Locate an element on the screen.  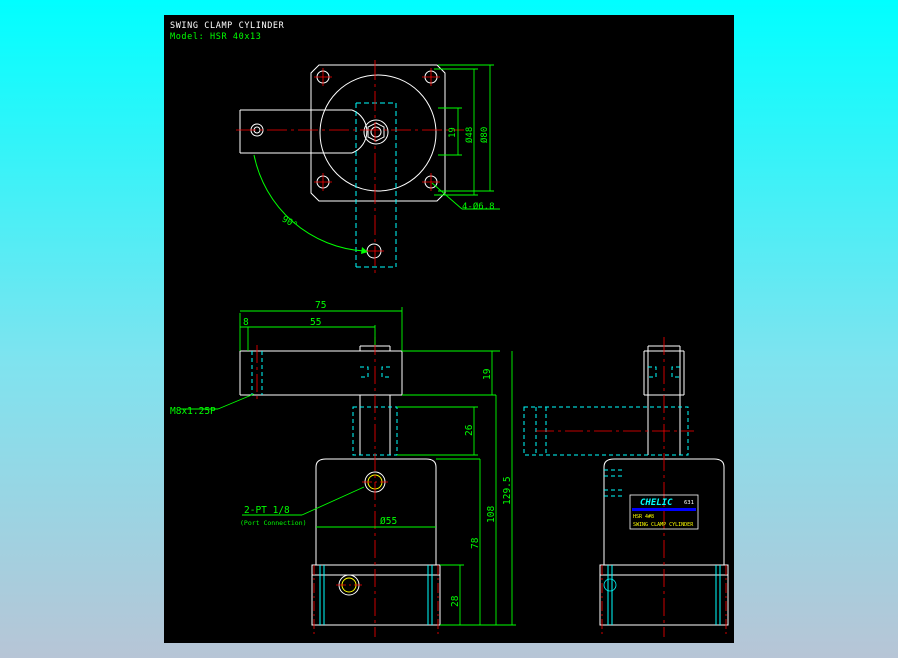
dim-diameter-55: Ø55 is located at coordinates (388, 521).